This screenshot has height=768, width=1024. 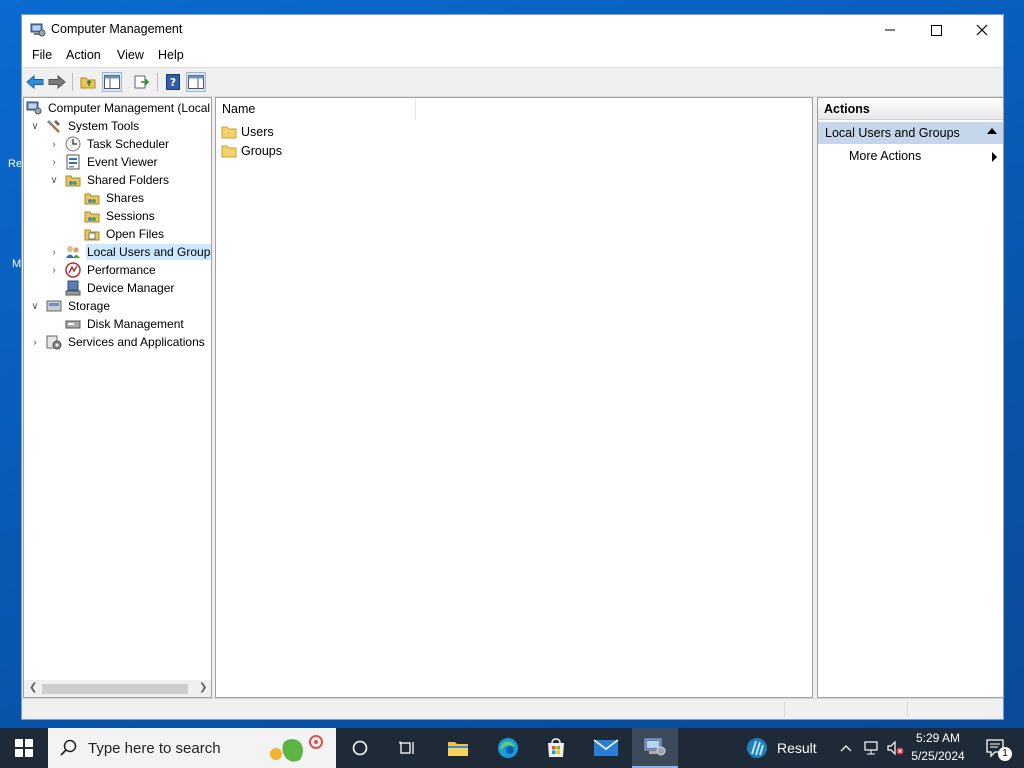 I want to click on folder-up-icon, so click(x=88, y=83).